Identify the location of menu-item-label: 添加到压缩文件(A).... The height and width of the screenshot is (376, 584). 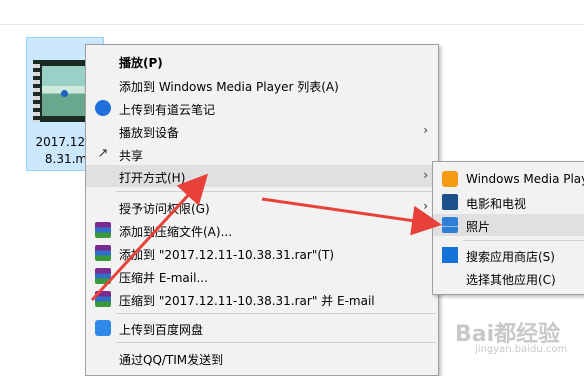
(176, 232).